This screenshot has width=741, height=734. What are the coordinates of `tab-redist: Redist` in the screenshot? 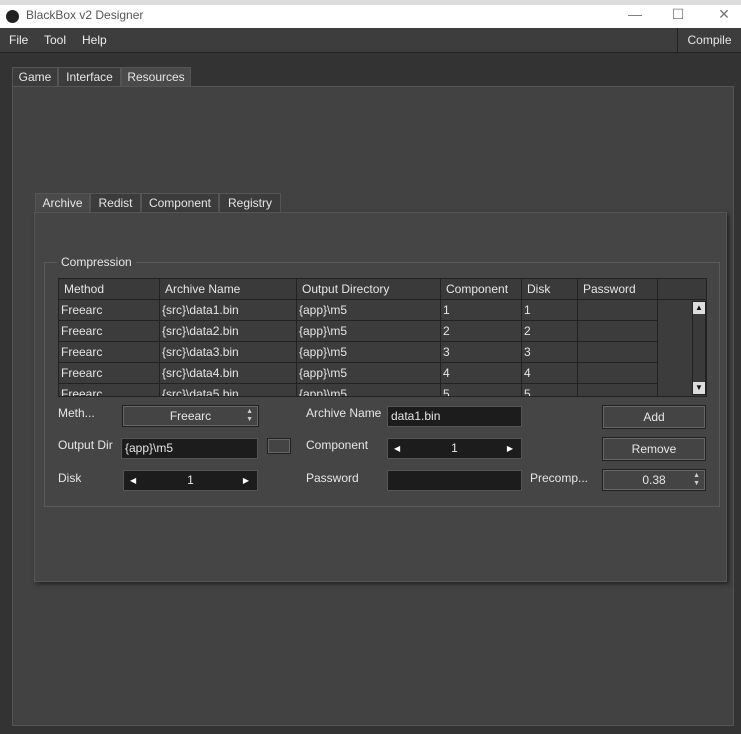 It's located at (115, 203).